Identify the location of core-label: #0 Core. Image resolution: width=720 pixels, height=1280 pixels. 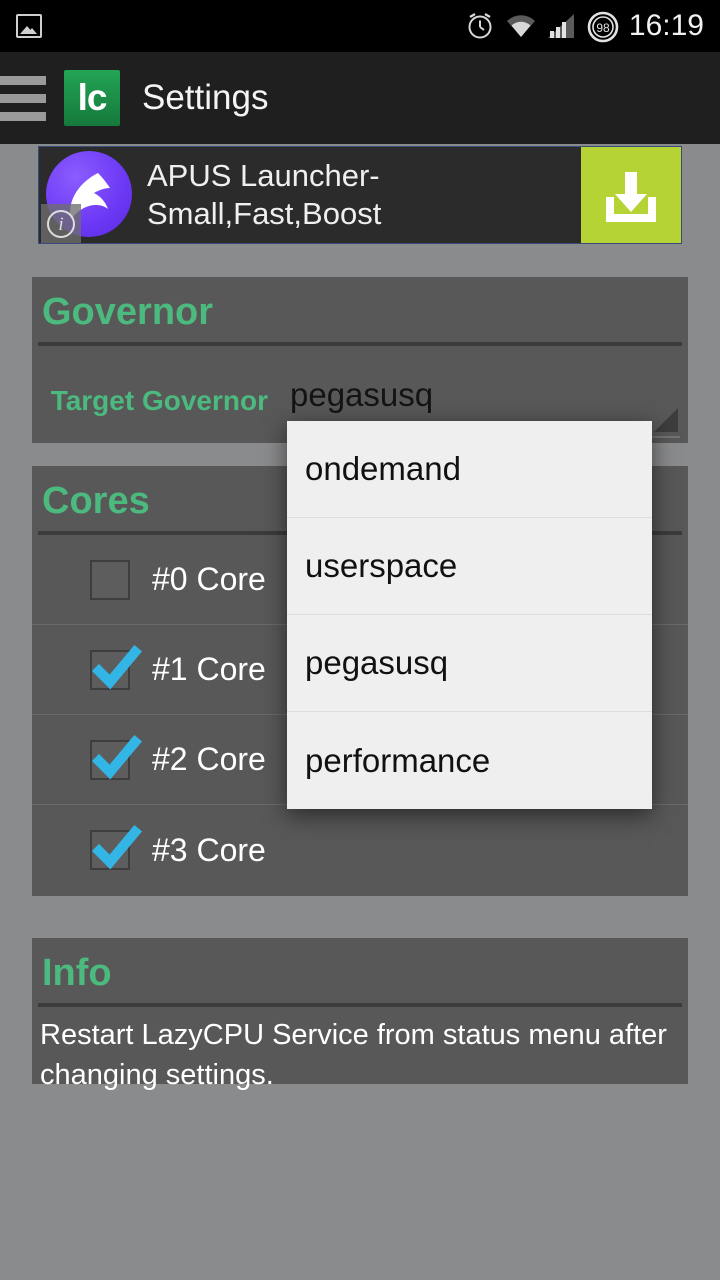
(209, 579).